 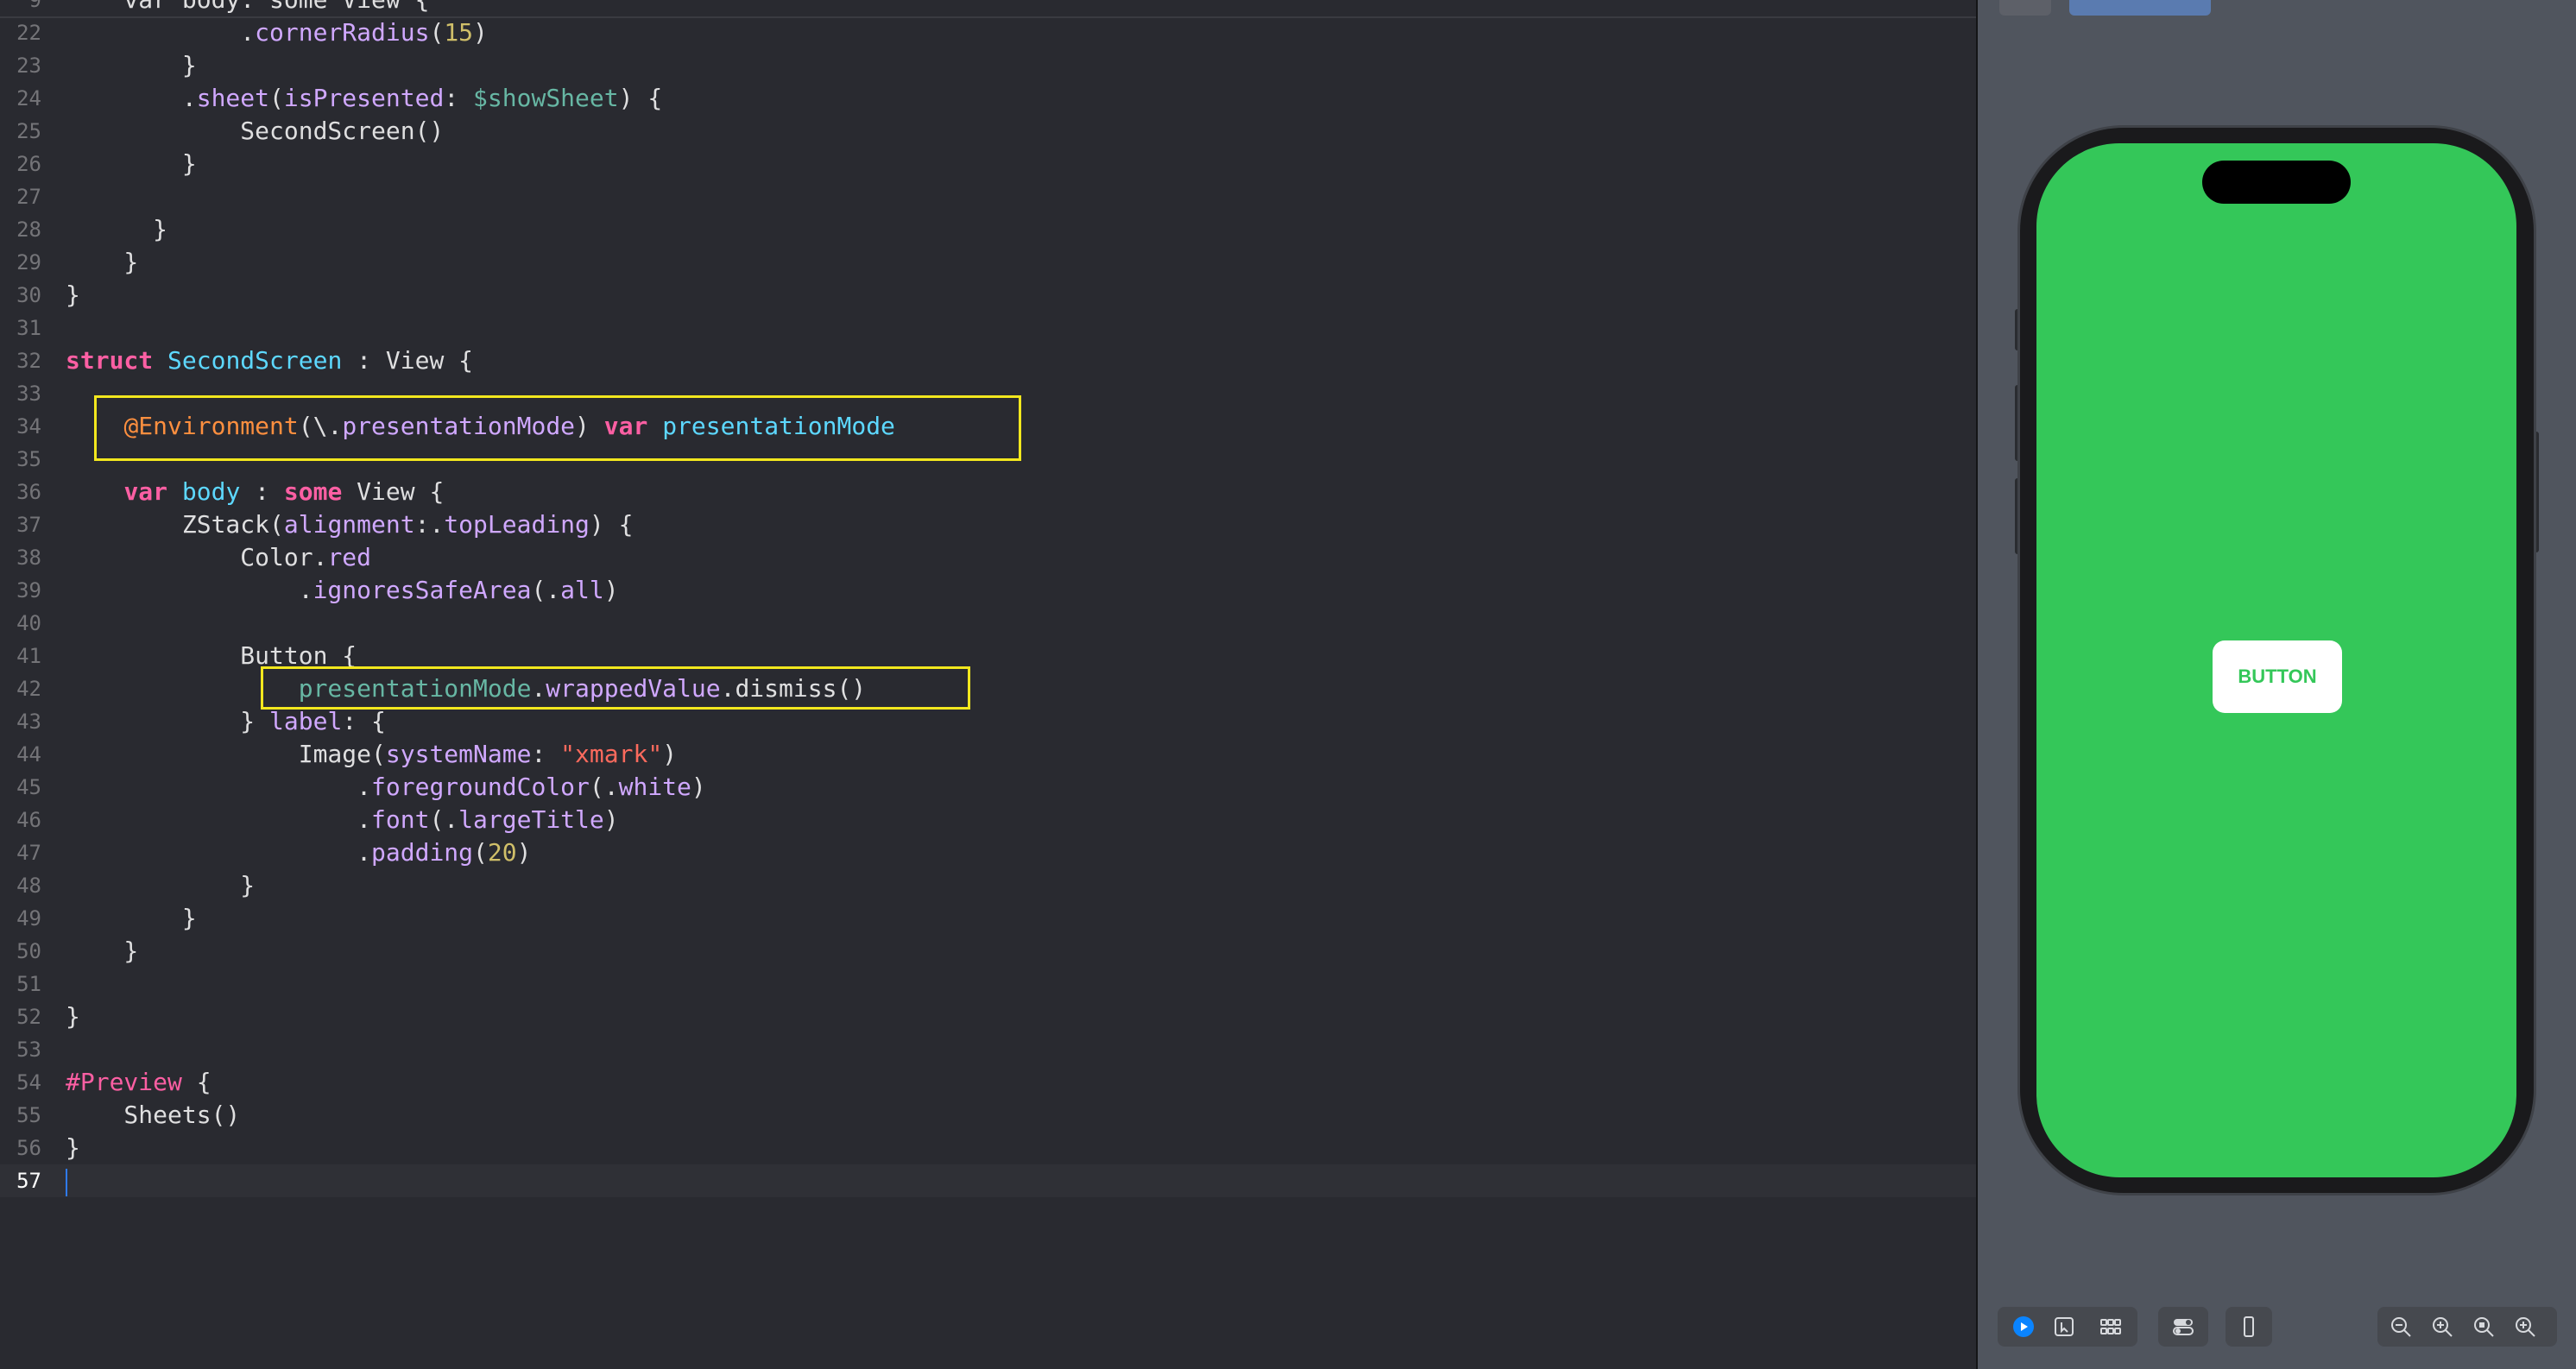 What do you see at coordinates (349, 524) in the screenshot?
I see `code-token: alignment` at bounding box center [349, 524].